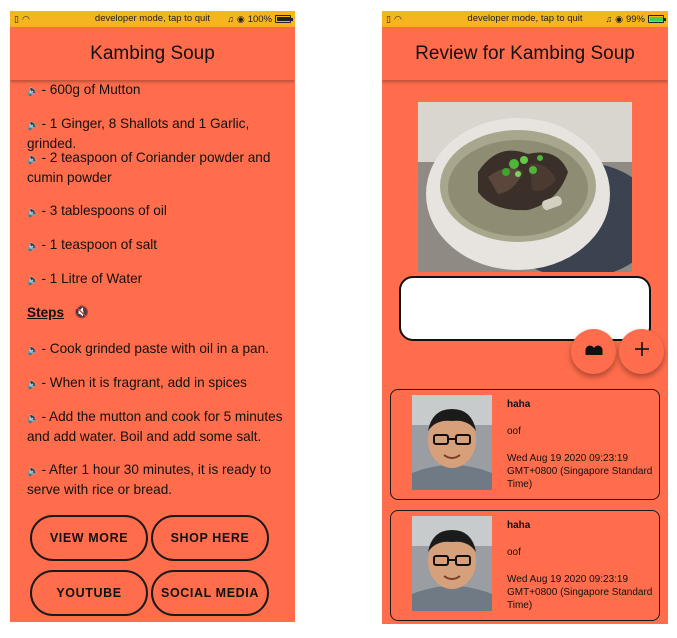 Image resolution: width=677 pixels, height=638 pixels. What do you see at coordinates (259, 19) in the screenshot?
I see `battery-percent: 100%` at bounding box center [259, 19].